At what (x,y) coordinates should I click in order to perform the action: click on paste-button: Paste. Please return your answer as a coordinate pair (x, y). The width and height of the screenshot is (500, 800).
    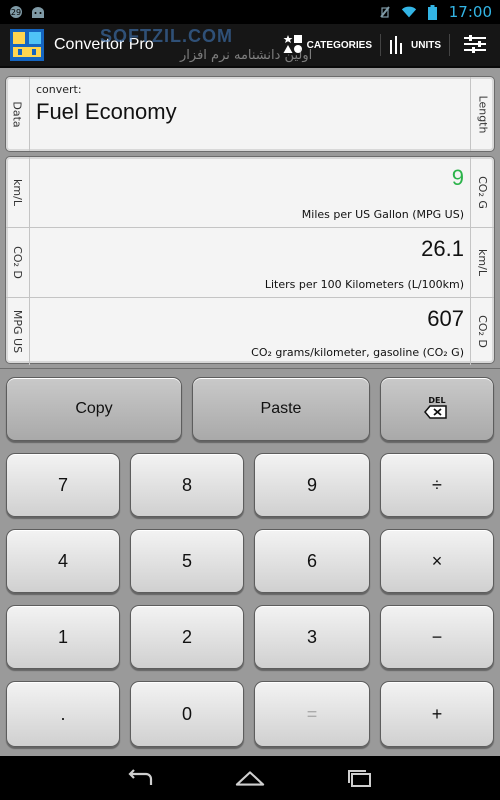
    Looking at the image, I should click on (281, 409).